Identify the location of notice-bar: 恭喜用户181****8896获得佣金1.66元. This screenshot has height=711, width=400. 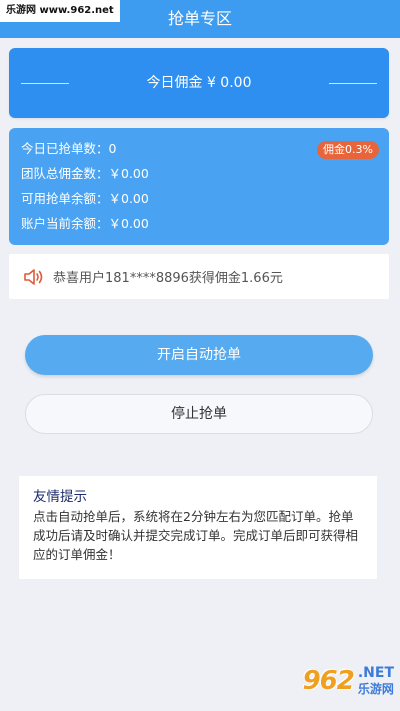
(199, 276).